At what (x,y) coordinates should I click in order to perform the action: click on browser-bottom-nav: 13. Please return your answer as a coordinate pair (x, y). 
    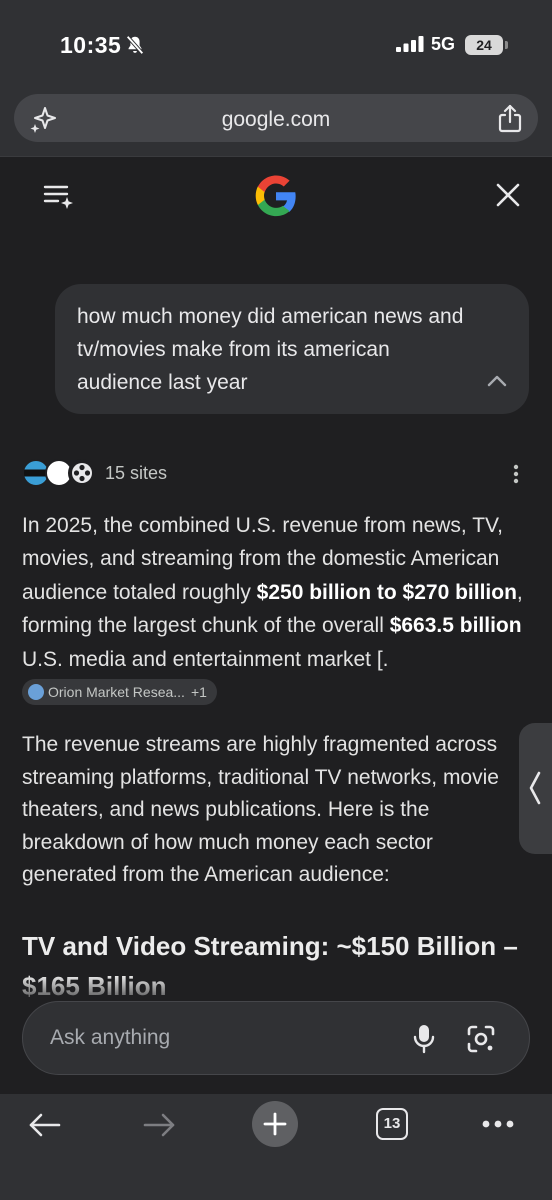
    Looking at the image, I should click on (276, 1147).